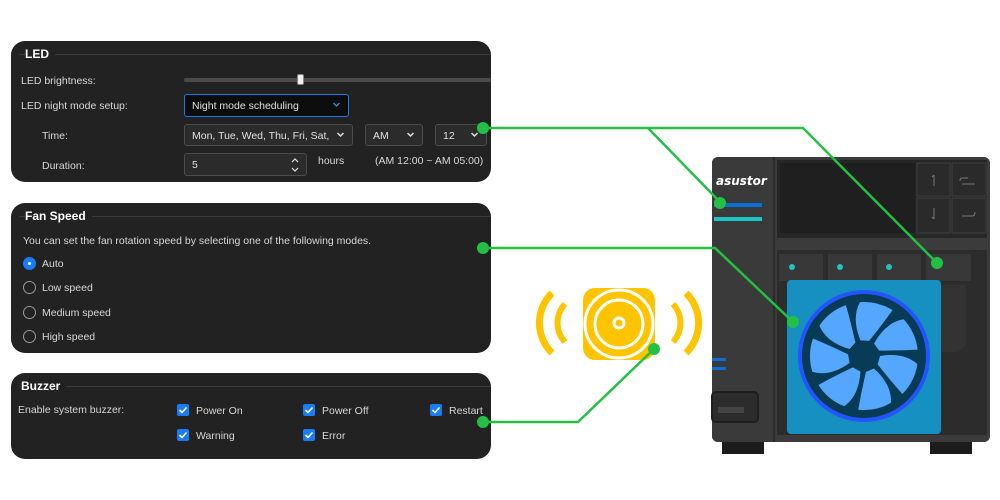  Describe the element at coordinates (738, 219) in the screenshot. I see `led-indicator-cyan` at that location.